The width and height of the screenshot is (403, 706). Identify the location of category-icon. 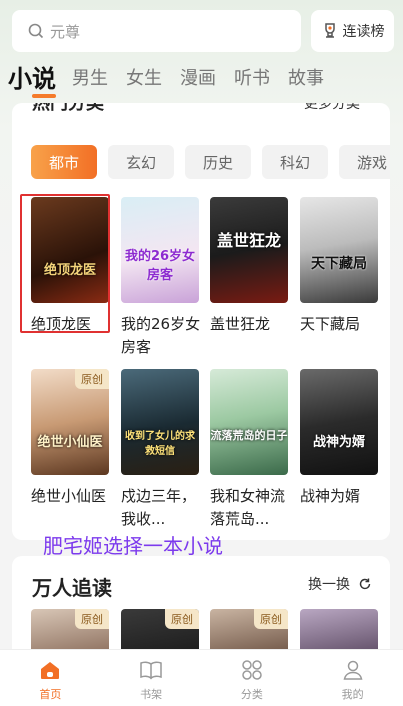
(252, 670).